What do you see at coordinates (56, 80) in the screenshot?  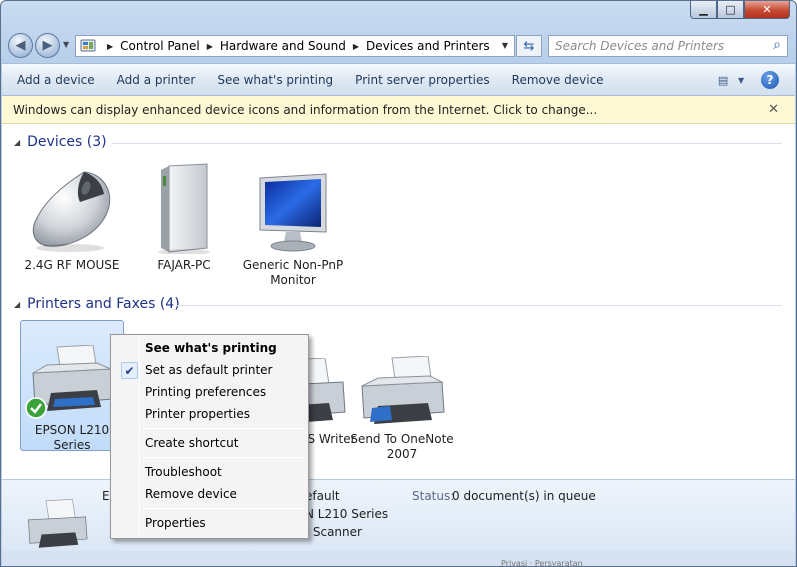 I see `add-device-button: Add a device` at bounding box center [56, 80].